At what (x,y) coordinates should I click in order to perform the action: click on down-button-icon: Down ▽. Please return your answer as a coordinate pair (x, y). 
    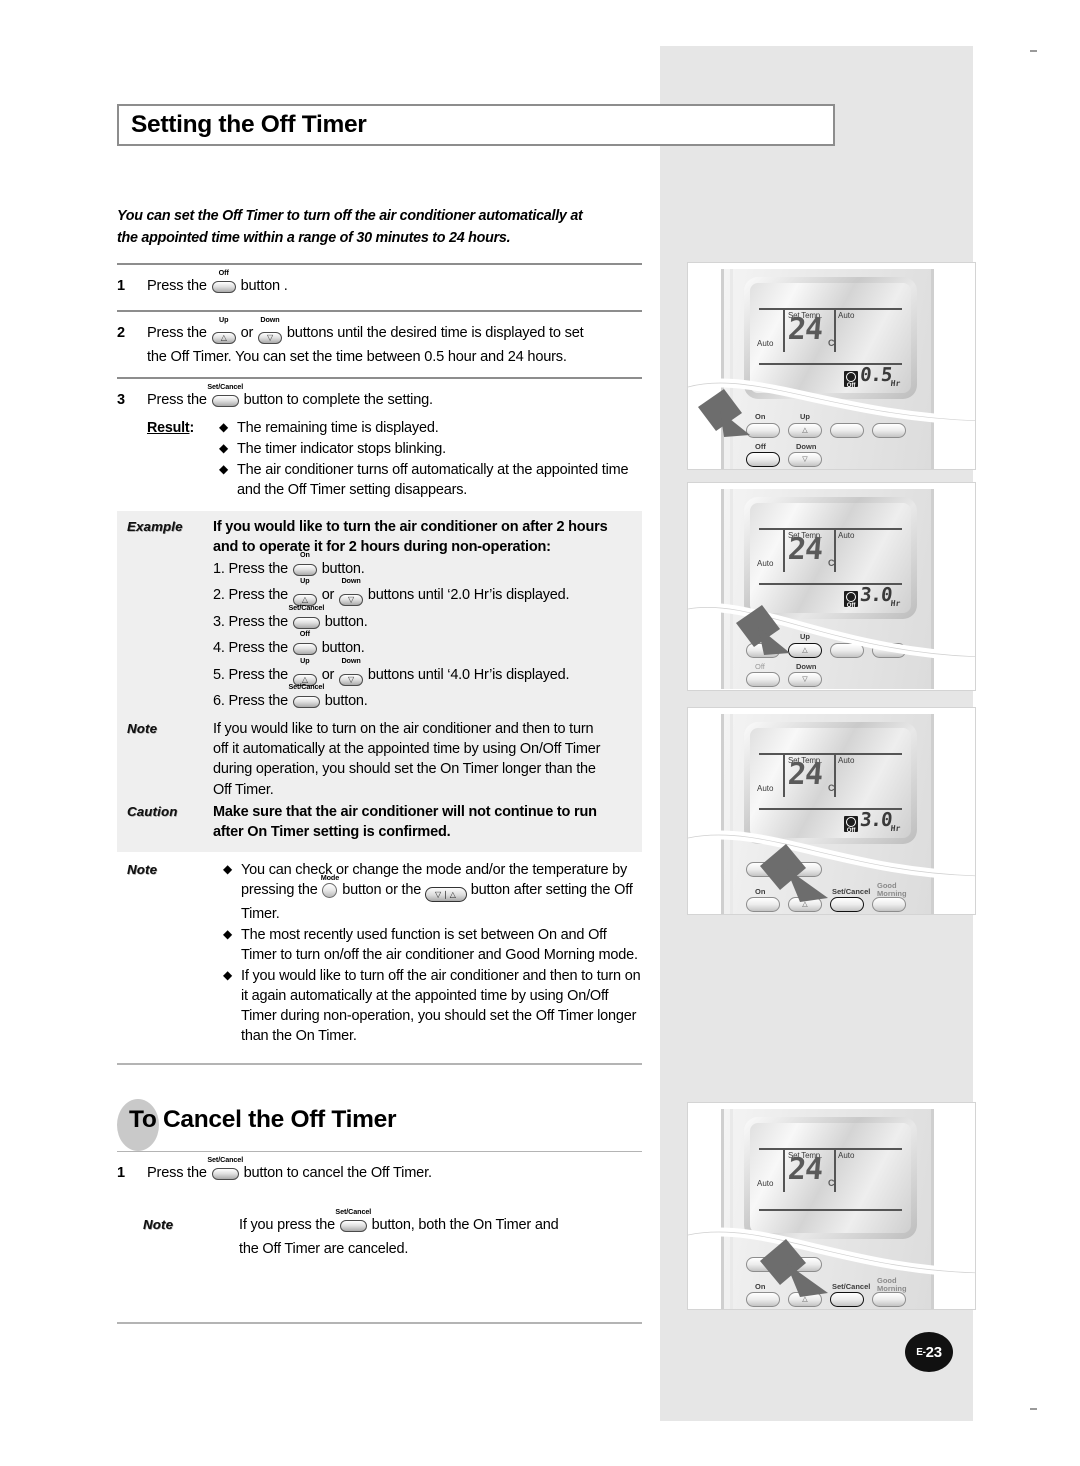
    Looking at the image, I should click on (351, 673).